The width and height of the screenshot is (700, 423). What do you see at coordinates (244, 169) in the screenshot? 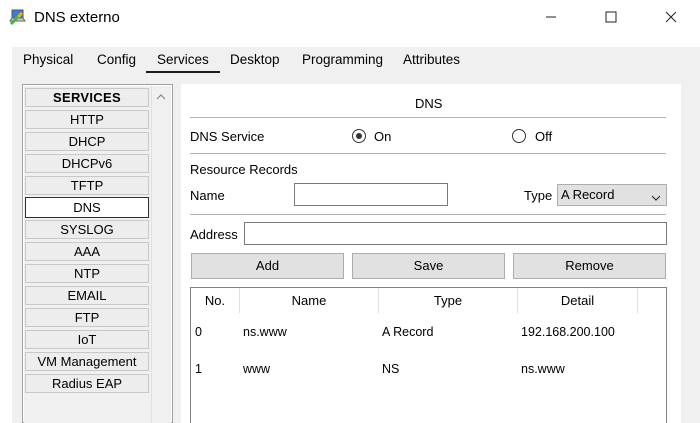
I see `resource-records-label: Resource Records` at bounding box center [244, 169].